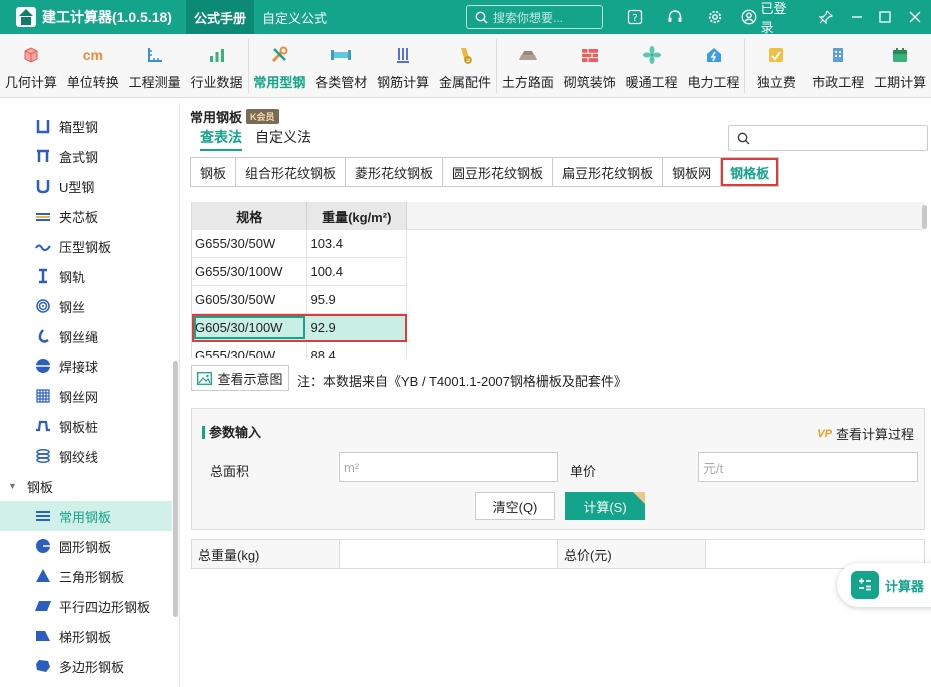 Image resolution: width=931 pixels, height=687 pixels. Describe the element at coordinates (230, 471) in the screenshot. I see `area-label: 总面积` at that location.